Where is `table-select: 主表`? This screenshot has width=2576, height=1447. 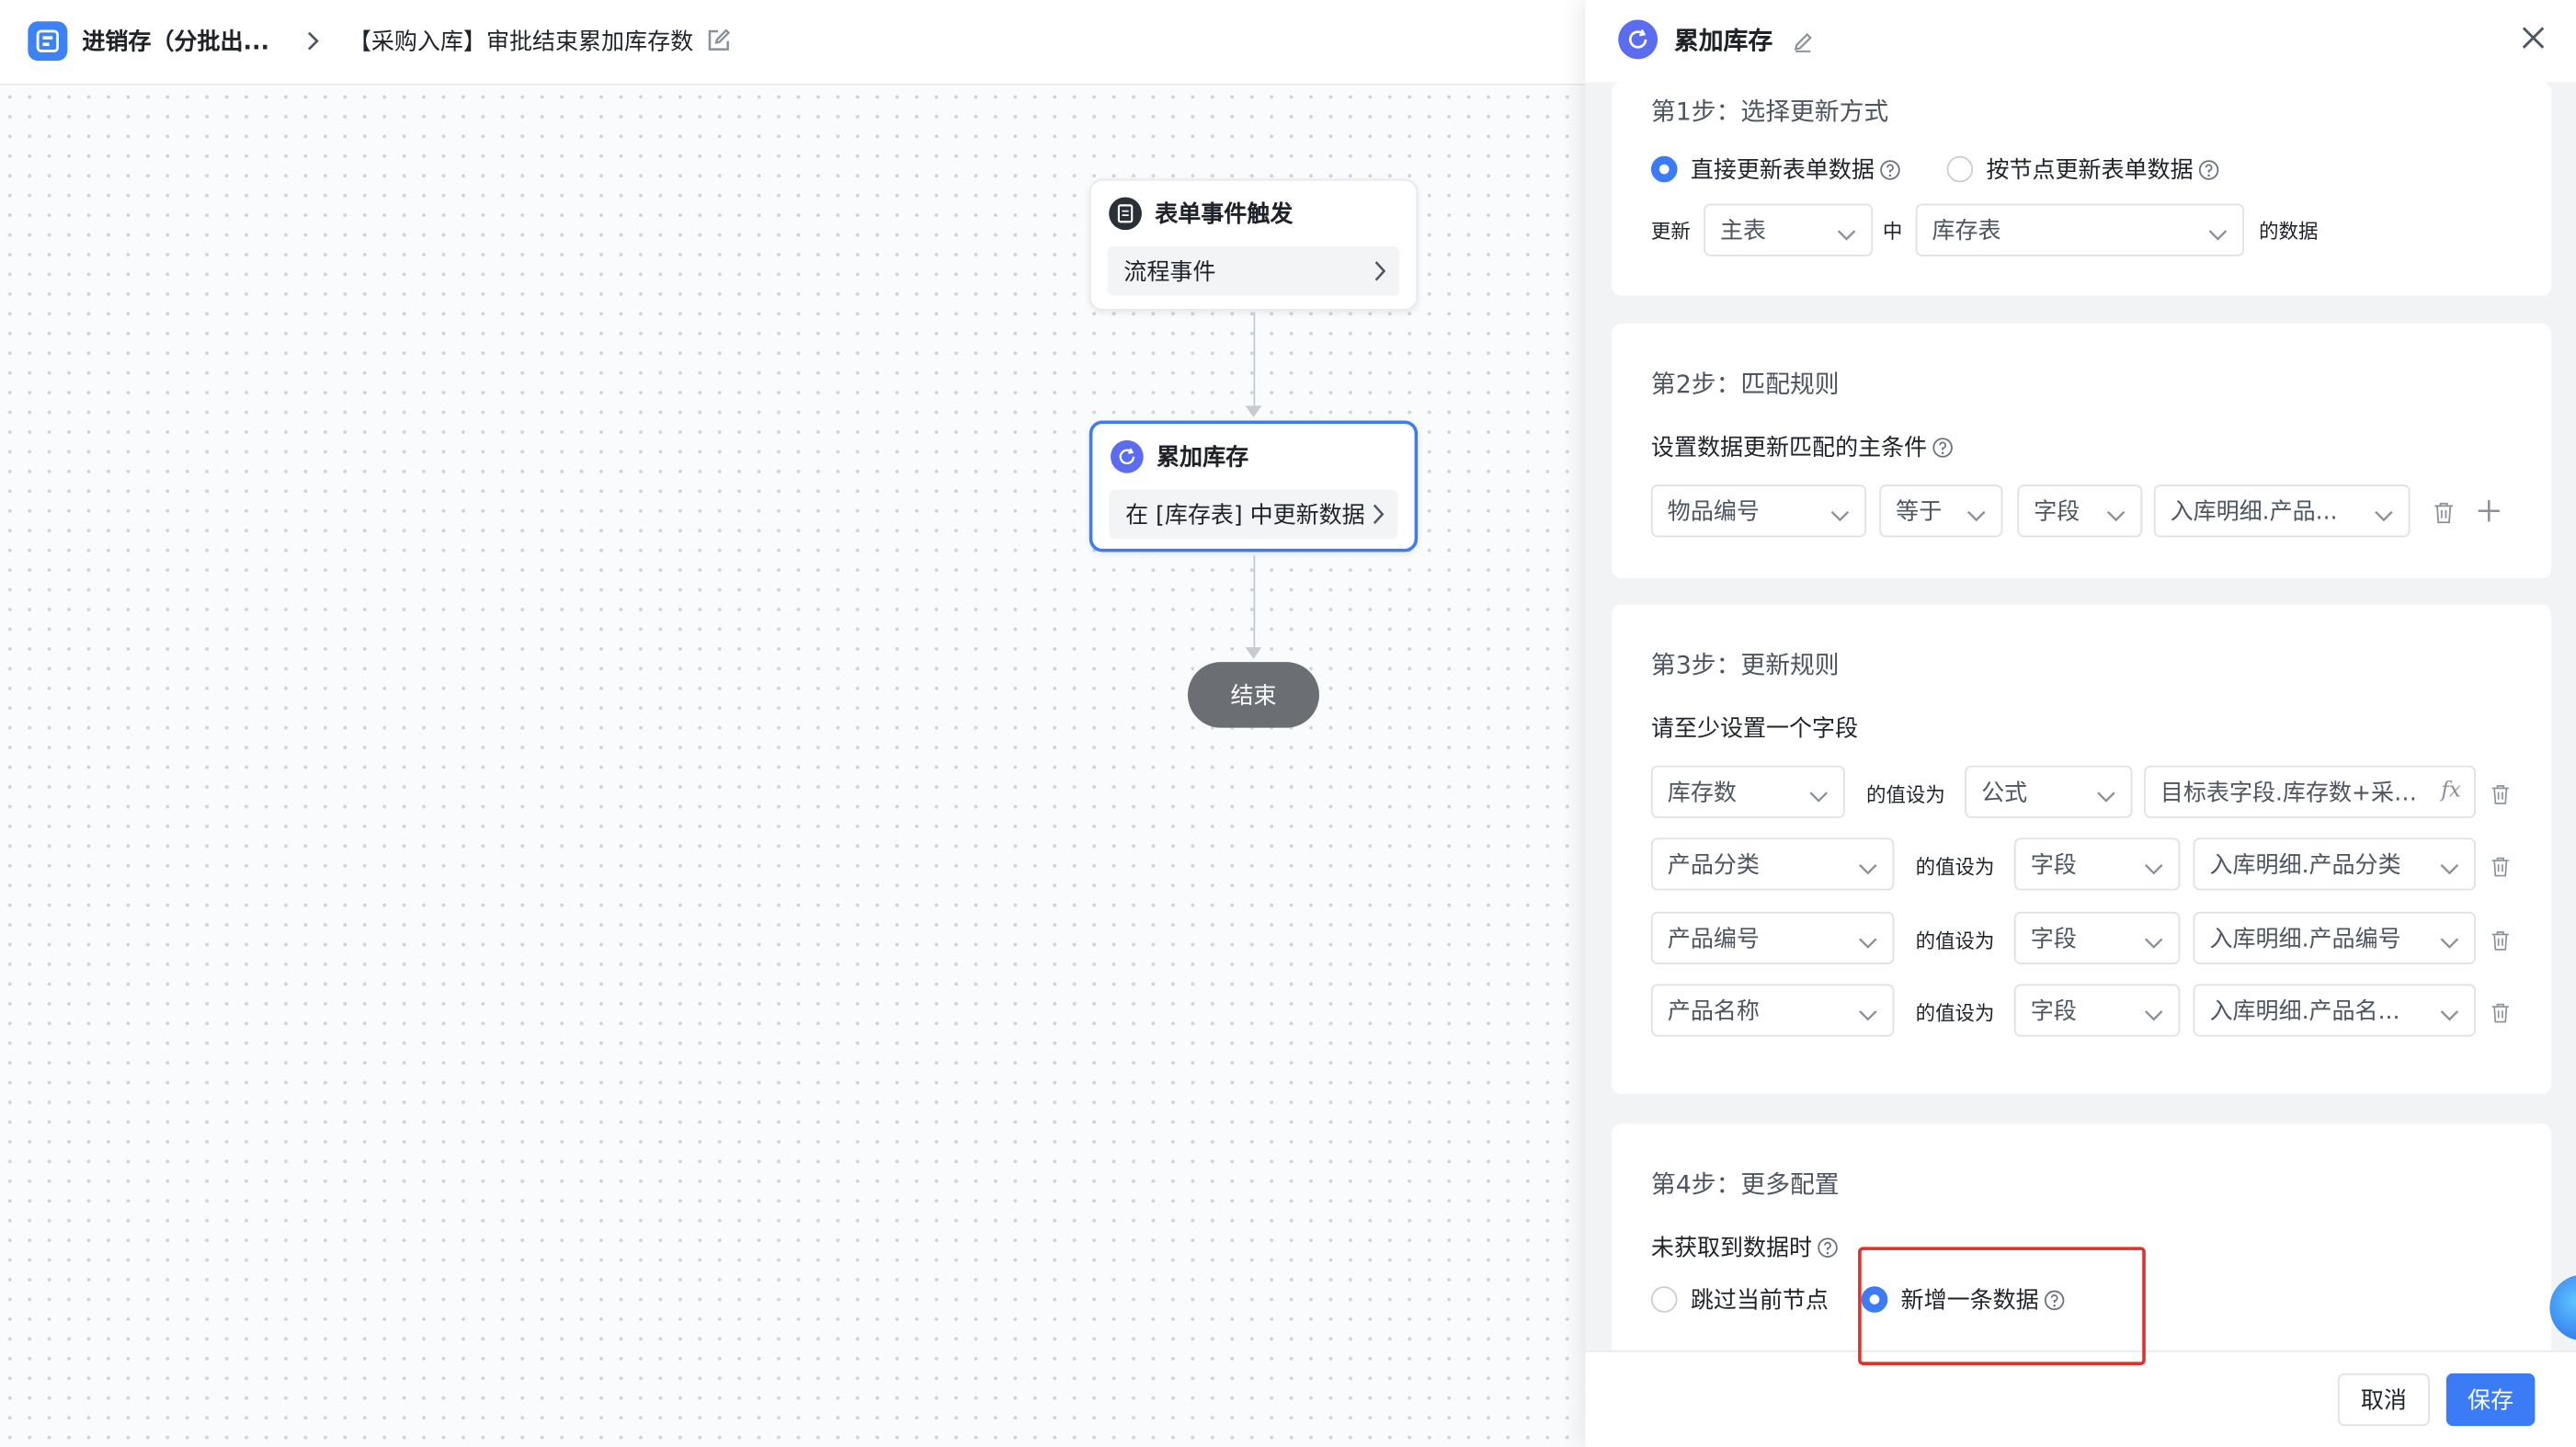 table-select: 主表 is located at coordinates (1789, 229).